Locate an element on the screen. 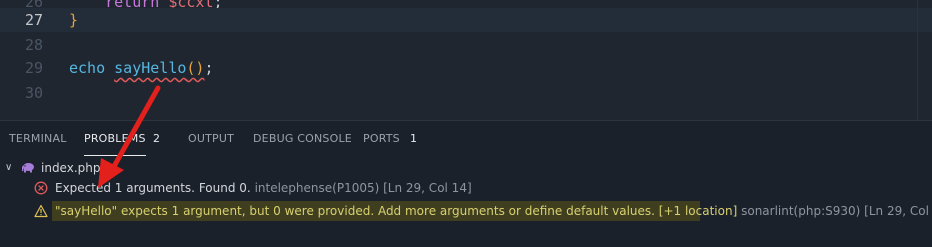  echo-keyword: echo is located at coordinates (87, 68).